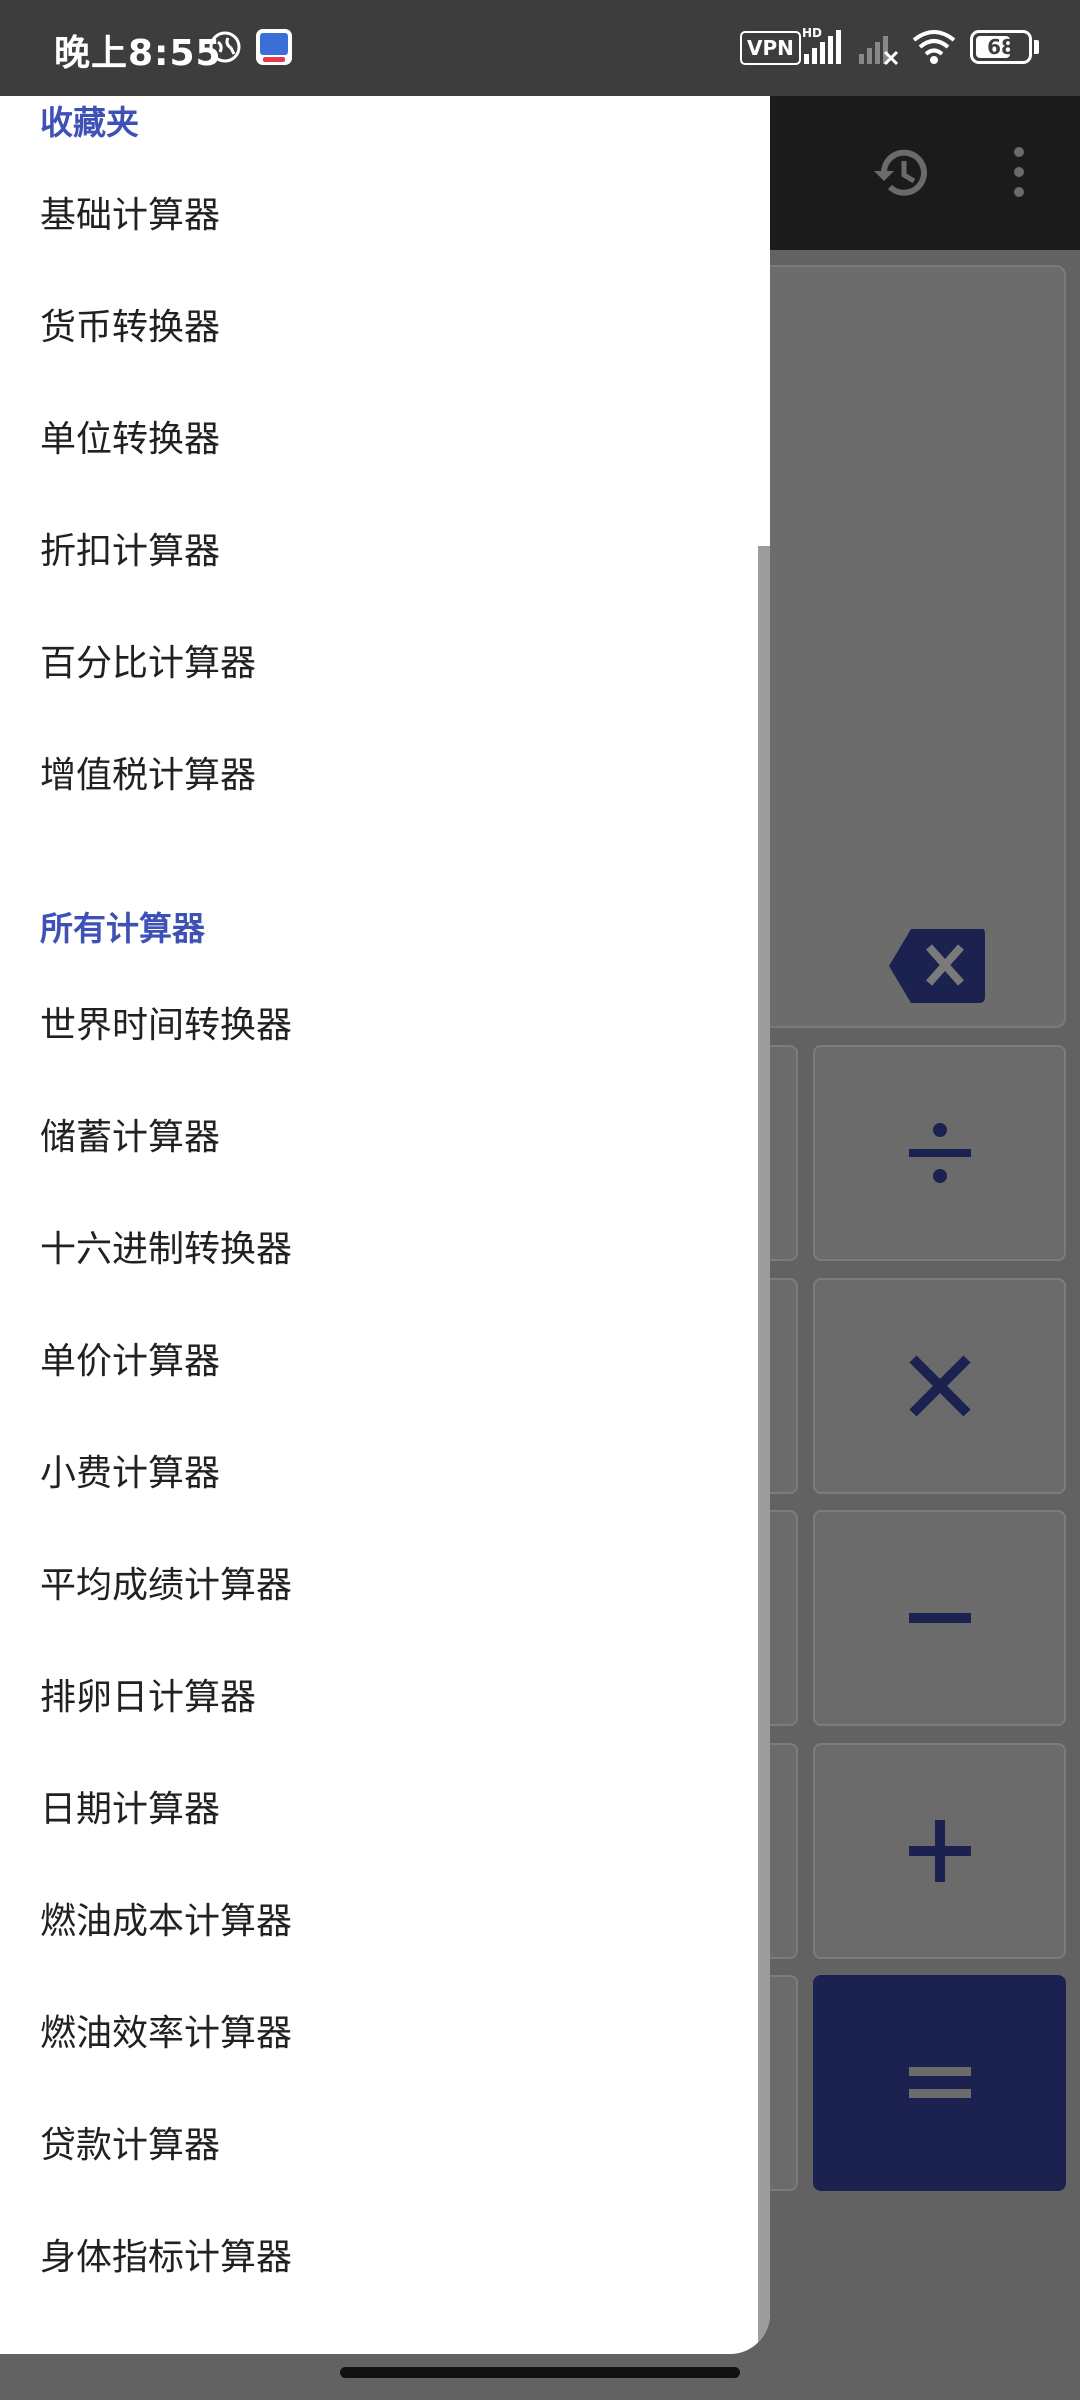  Describe the element at coordinates (89, 122) in the screenshot. I see `favorites-header: 收藏夹` at that location.